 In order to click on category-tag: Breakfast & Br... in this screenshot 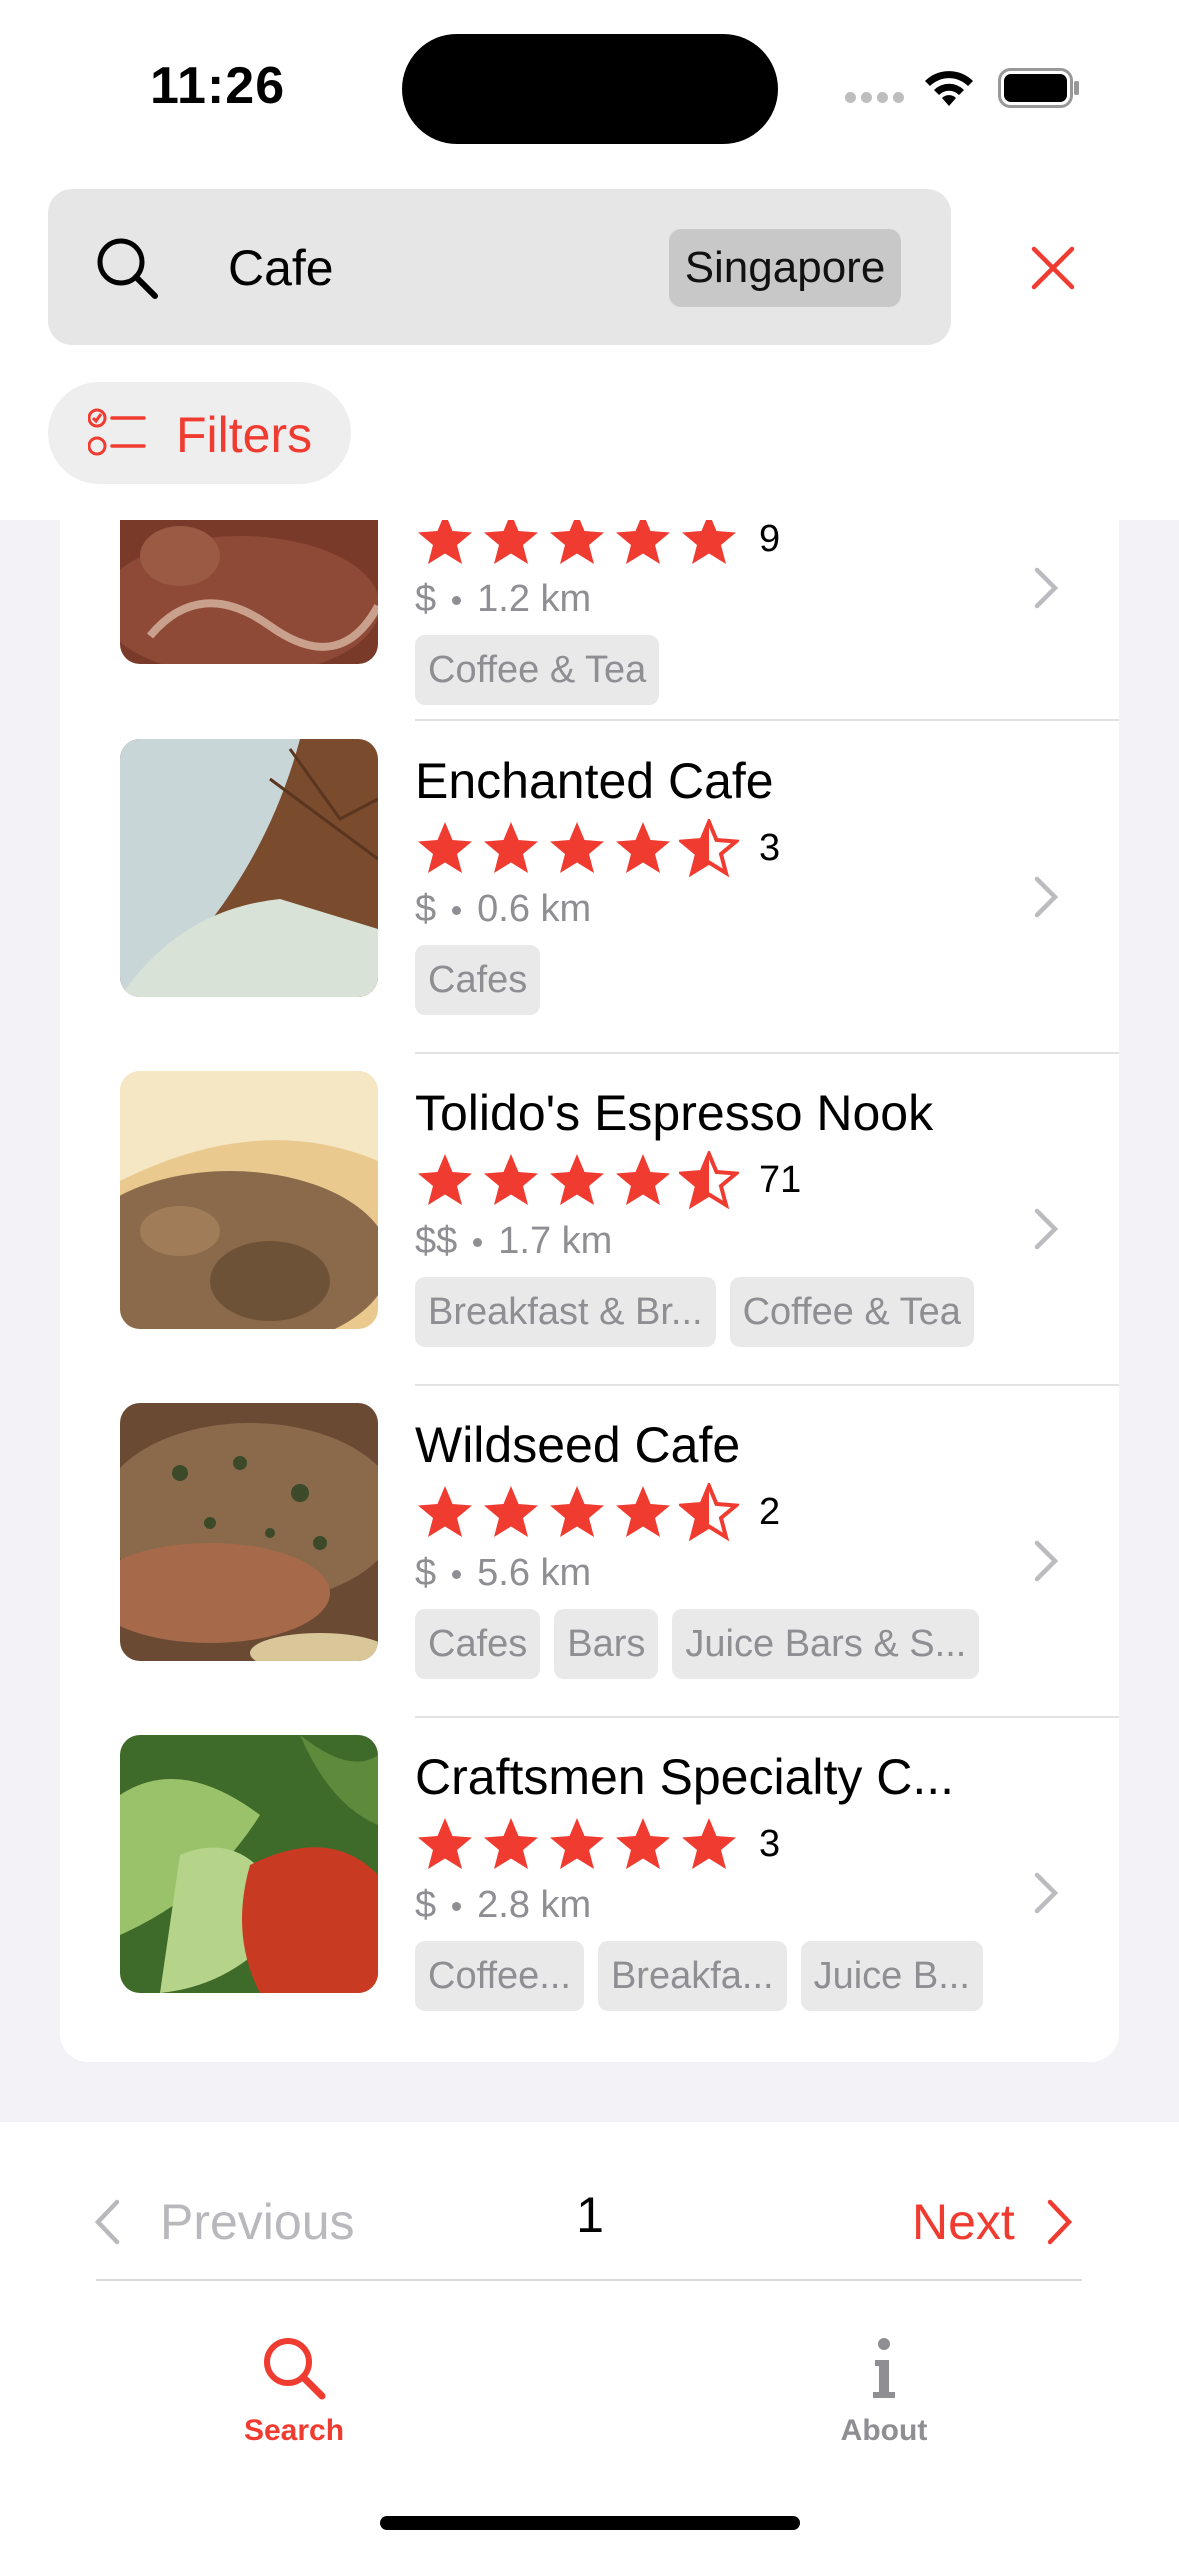, I will do `click(565, 1312)`.